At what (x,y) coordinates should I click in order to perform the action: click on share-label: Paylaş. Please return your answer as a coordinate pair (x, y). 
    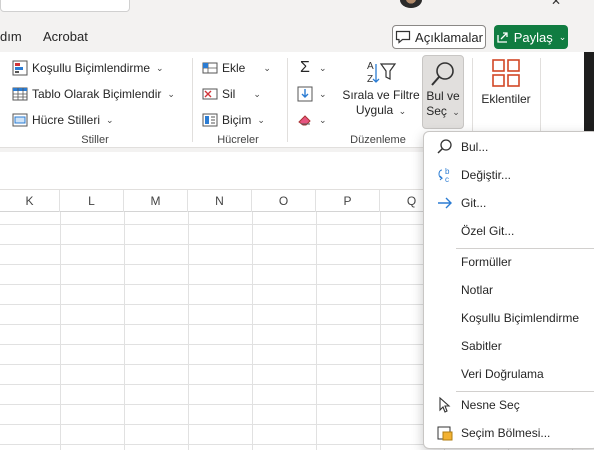
    Looking at the image, I should click on (533, 37).